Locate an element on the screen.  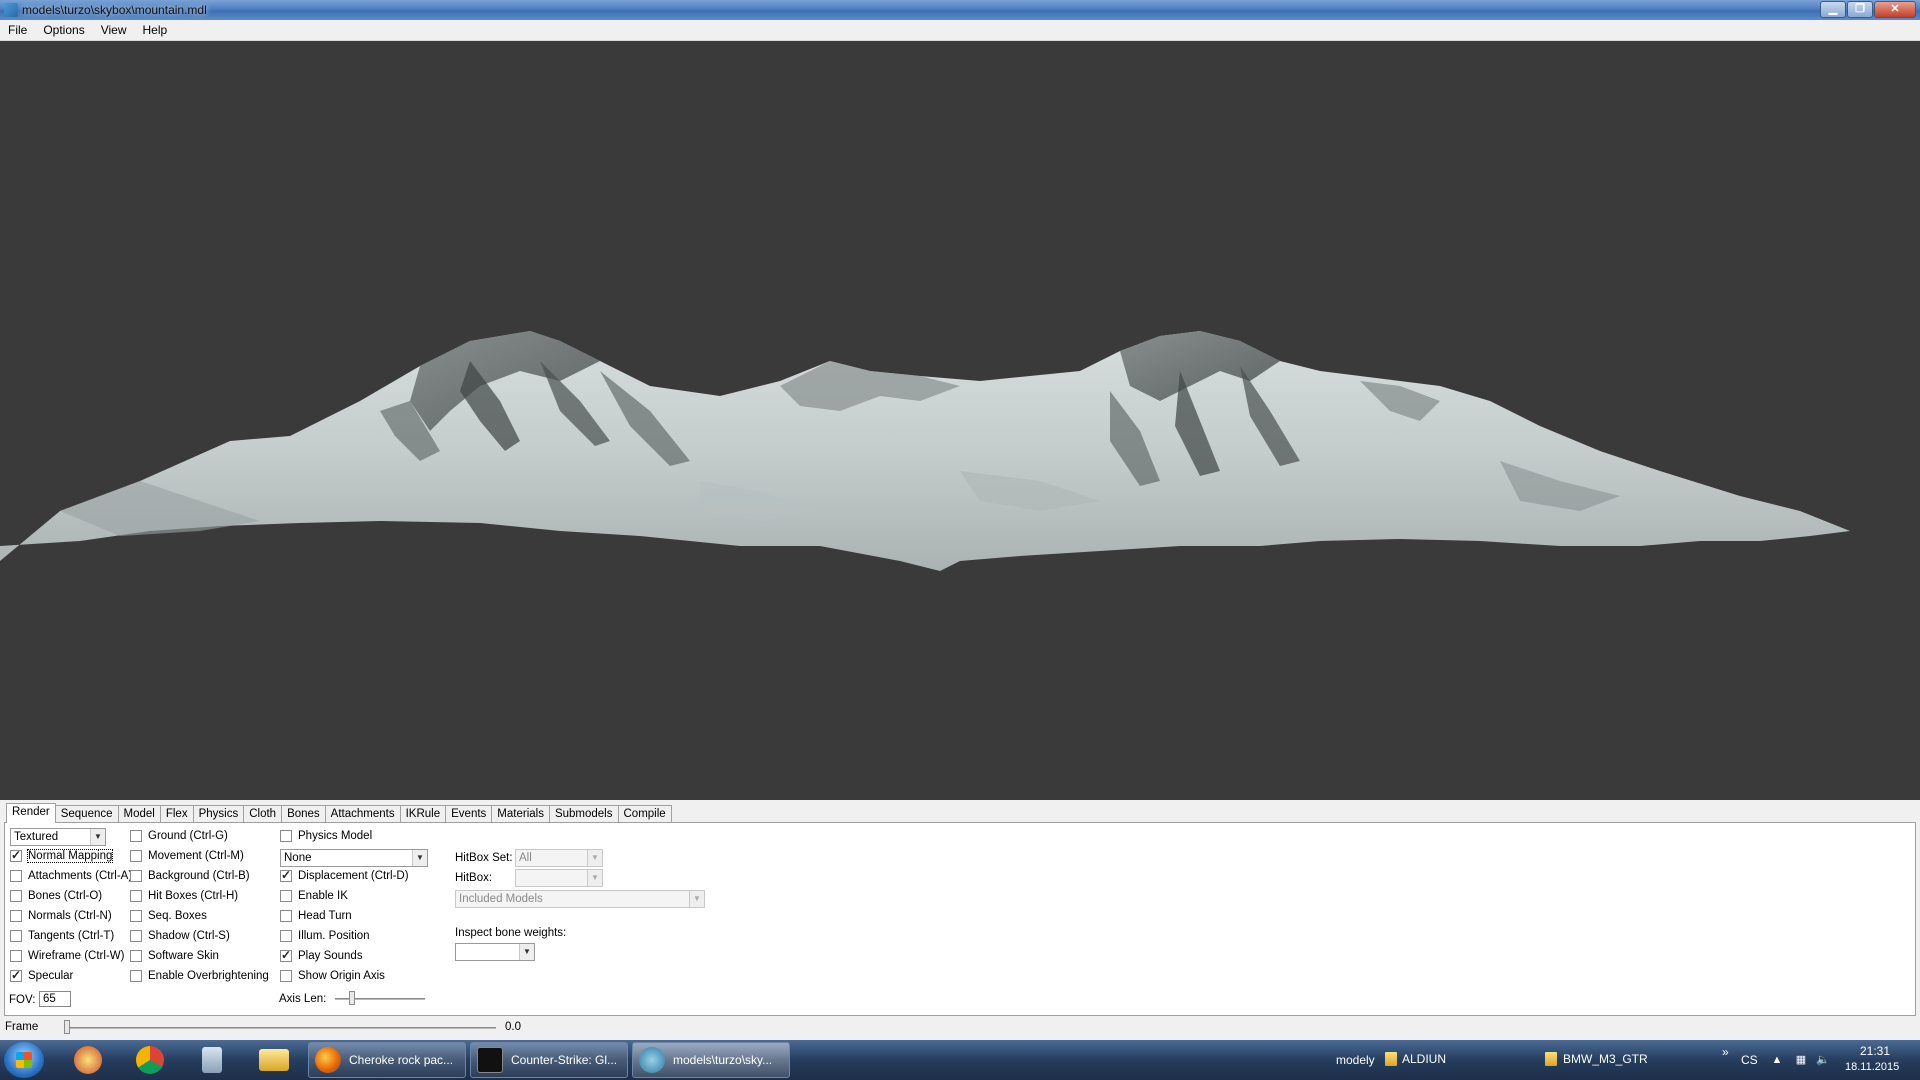
pinned-chrome is located at coordinates (150, 1060).